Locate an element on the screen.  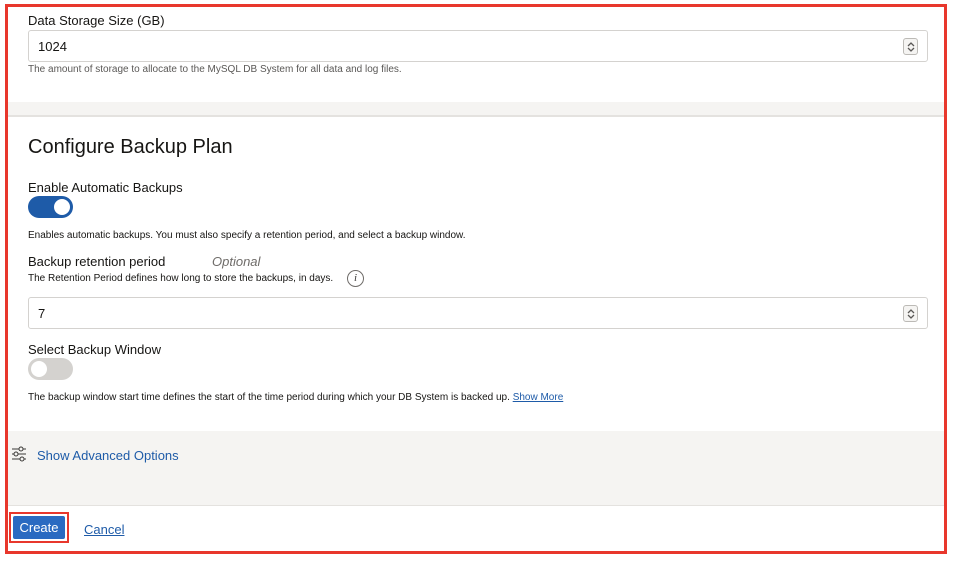
storage-size-input: 1024 is located at coordinates (478, 46).